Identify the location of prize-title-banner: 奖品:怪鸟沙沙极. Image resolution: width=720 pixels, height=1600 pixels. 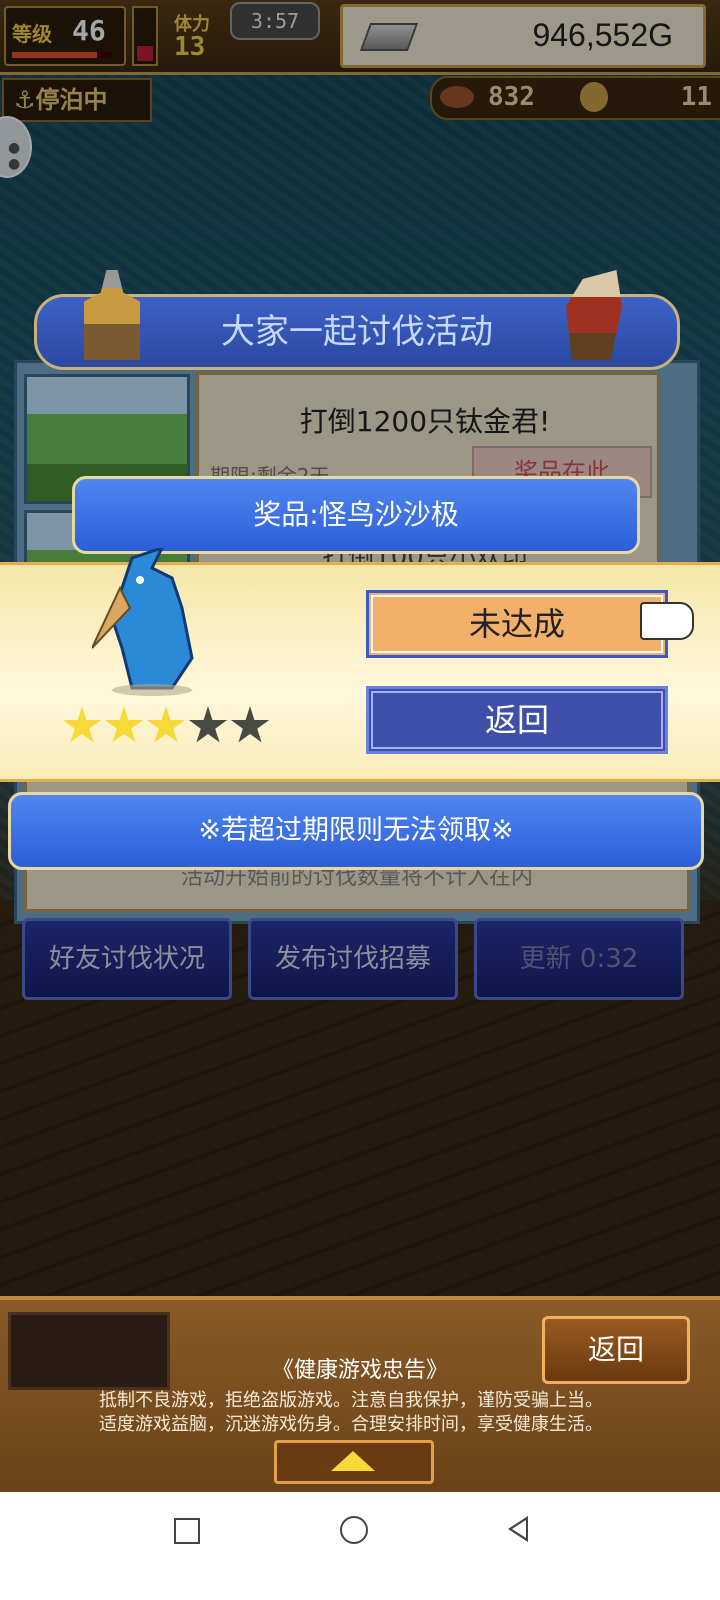
(356, 515).